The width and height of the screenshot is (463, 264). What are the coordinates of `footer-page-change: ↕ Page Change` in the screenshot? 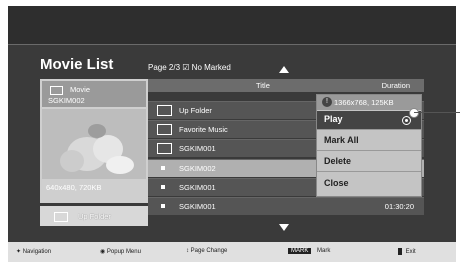 It's located at (206, 251).